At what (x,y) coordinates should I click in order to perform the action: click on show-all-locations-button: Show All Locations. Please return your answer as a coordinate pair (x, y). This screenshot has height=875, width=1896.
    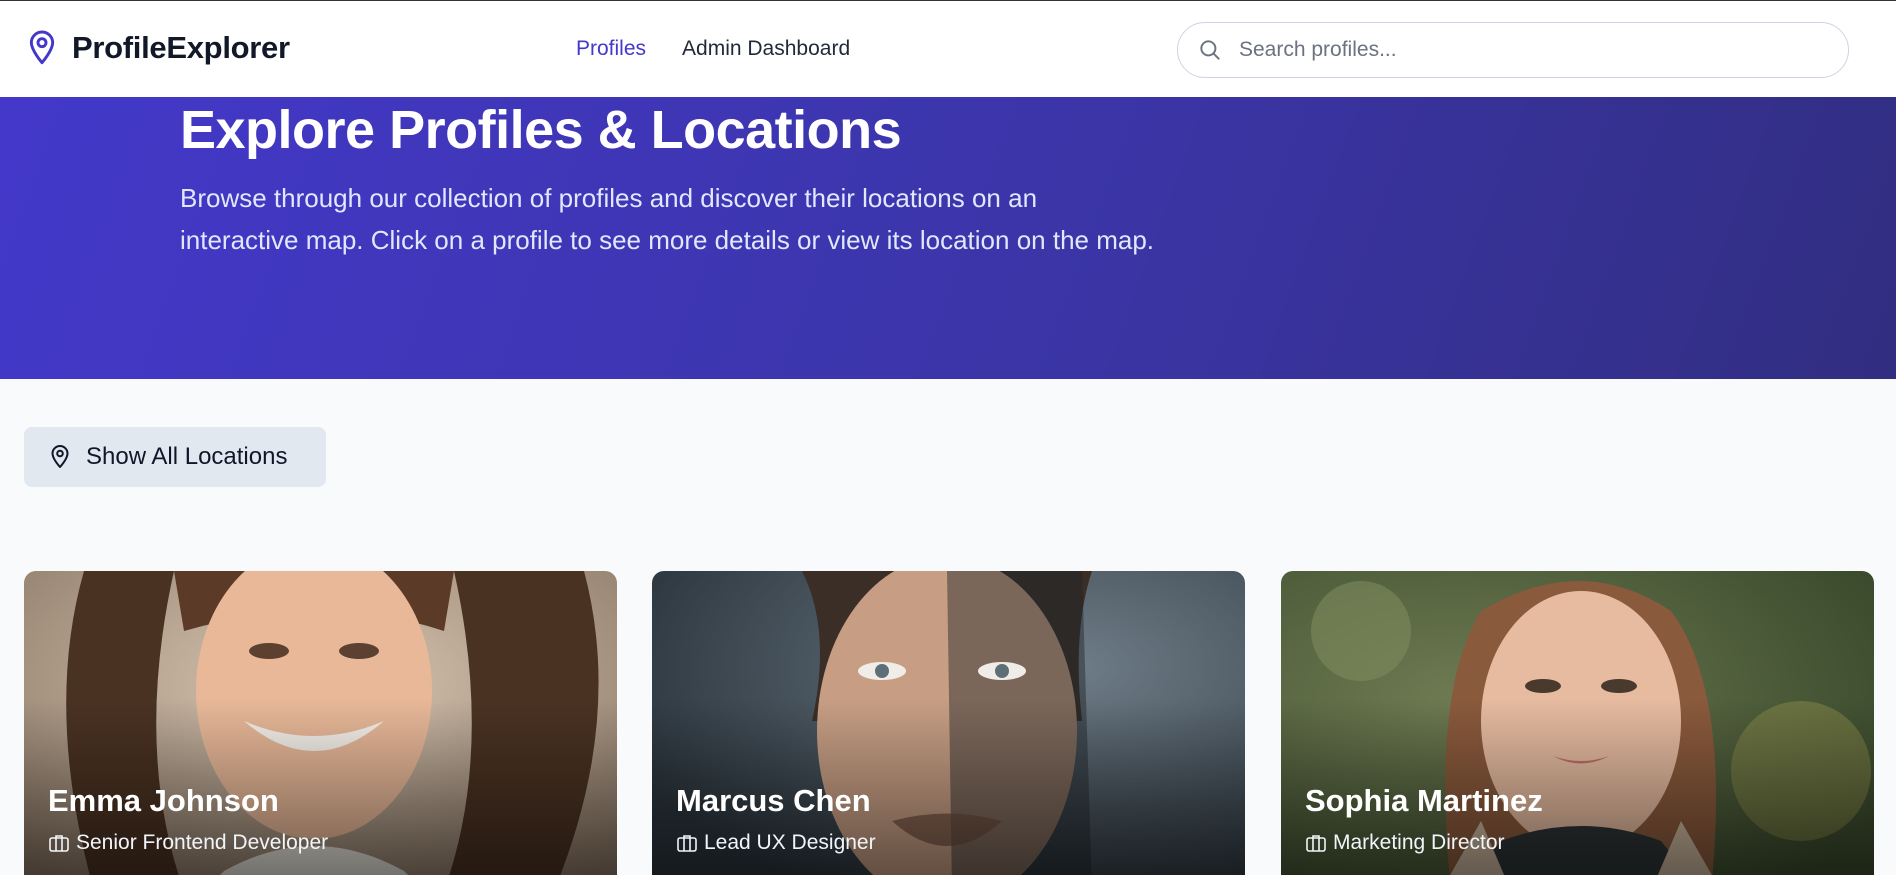
    Looking at the image, I should click on (175, 457).